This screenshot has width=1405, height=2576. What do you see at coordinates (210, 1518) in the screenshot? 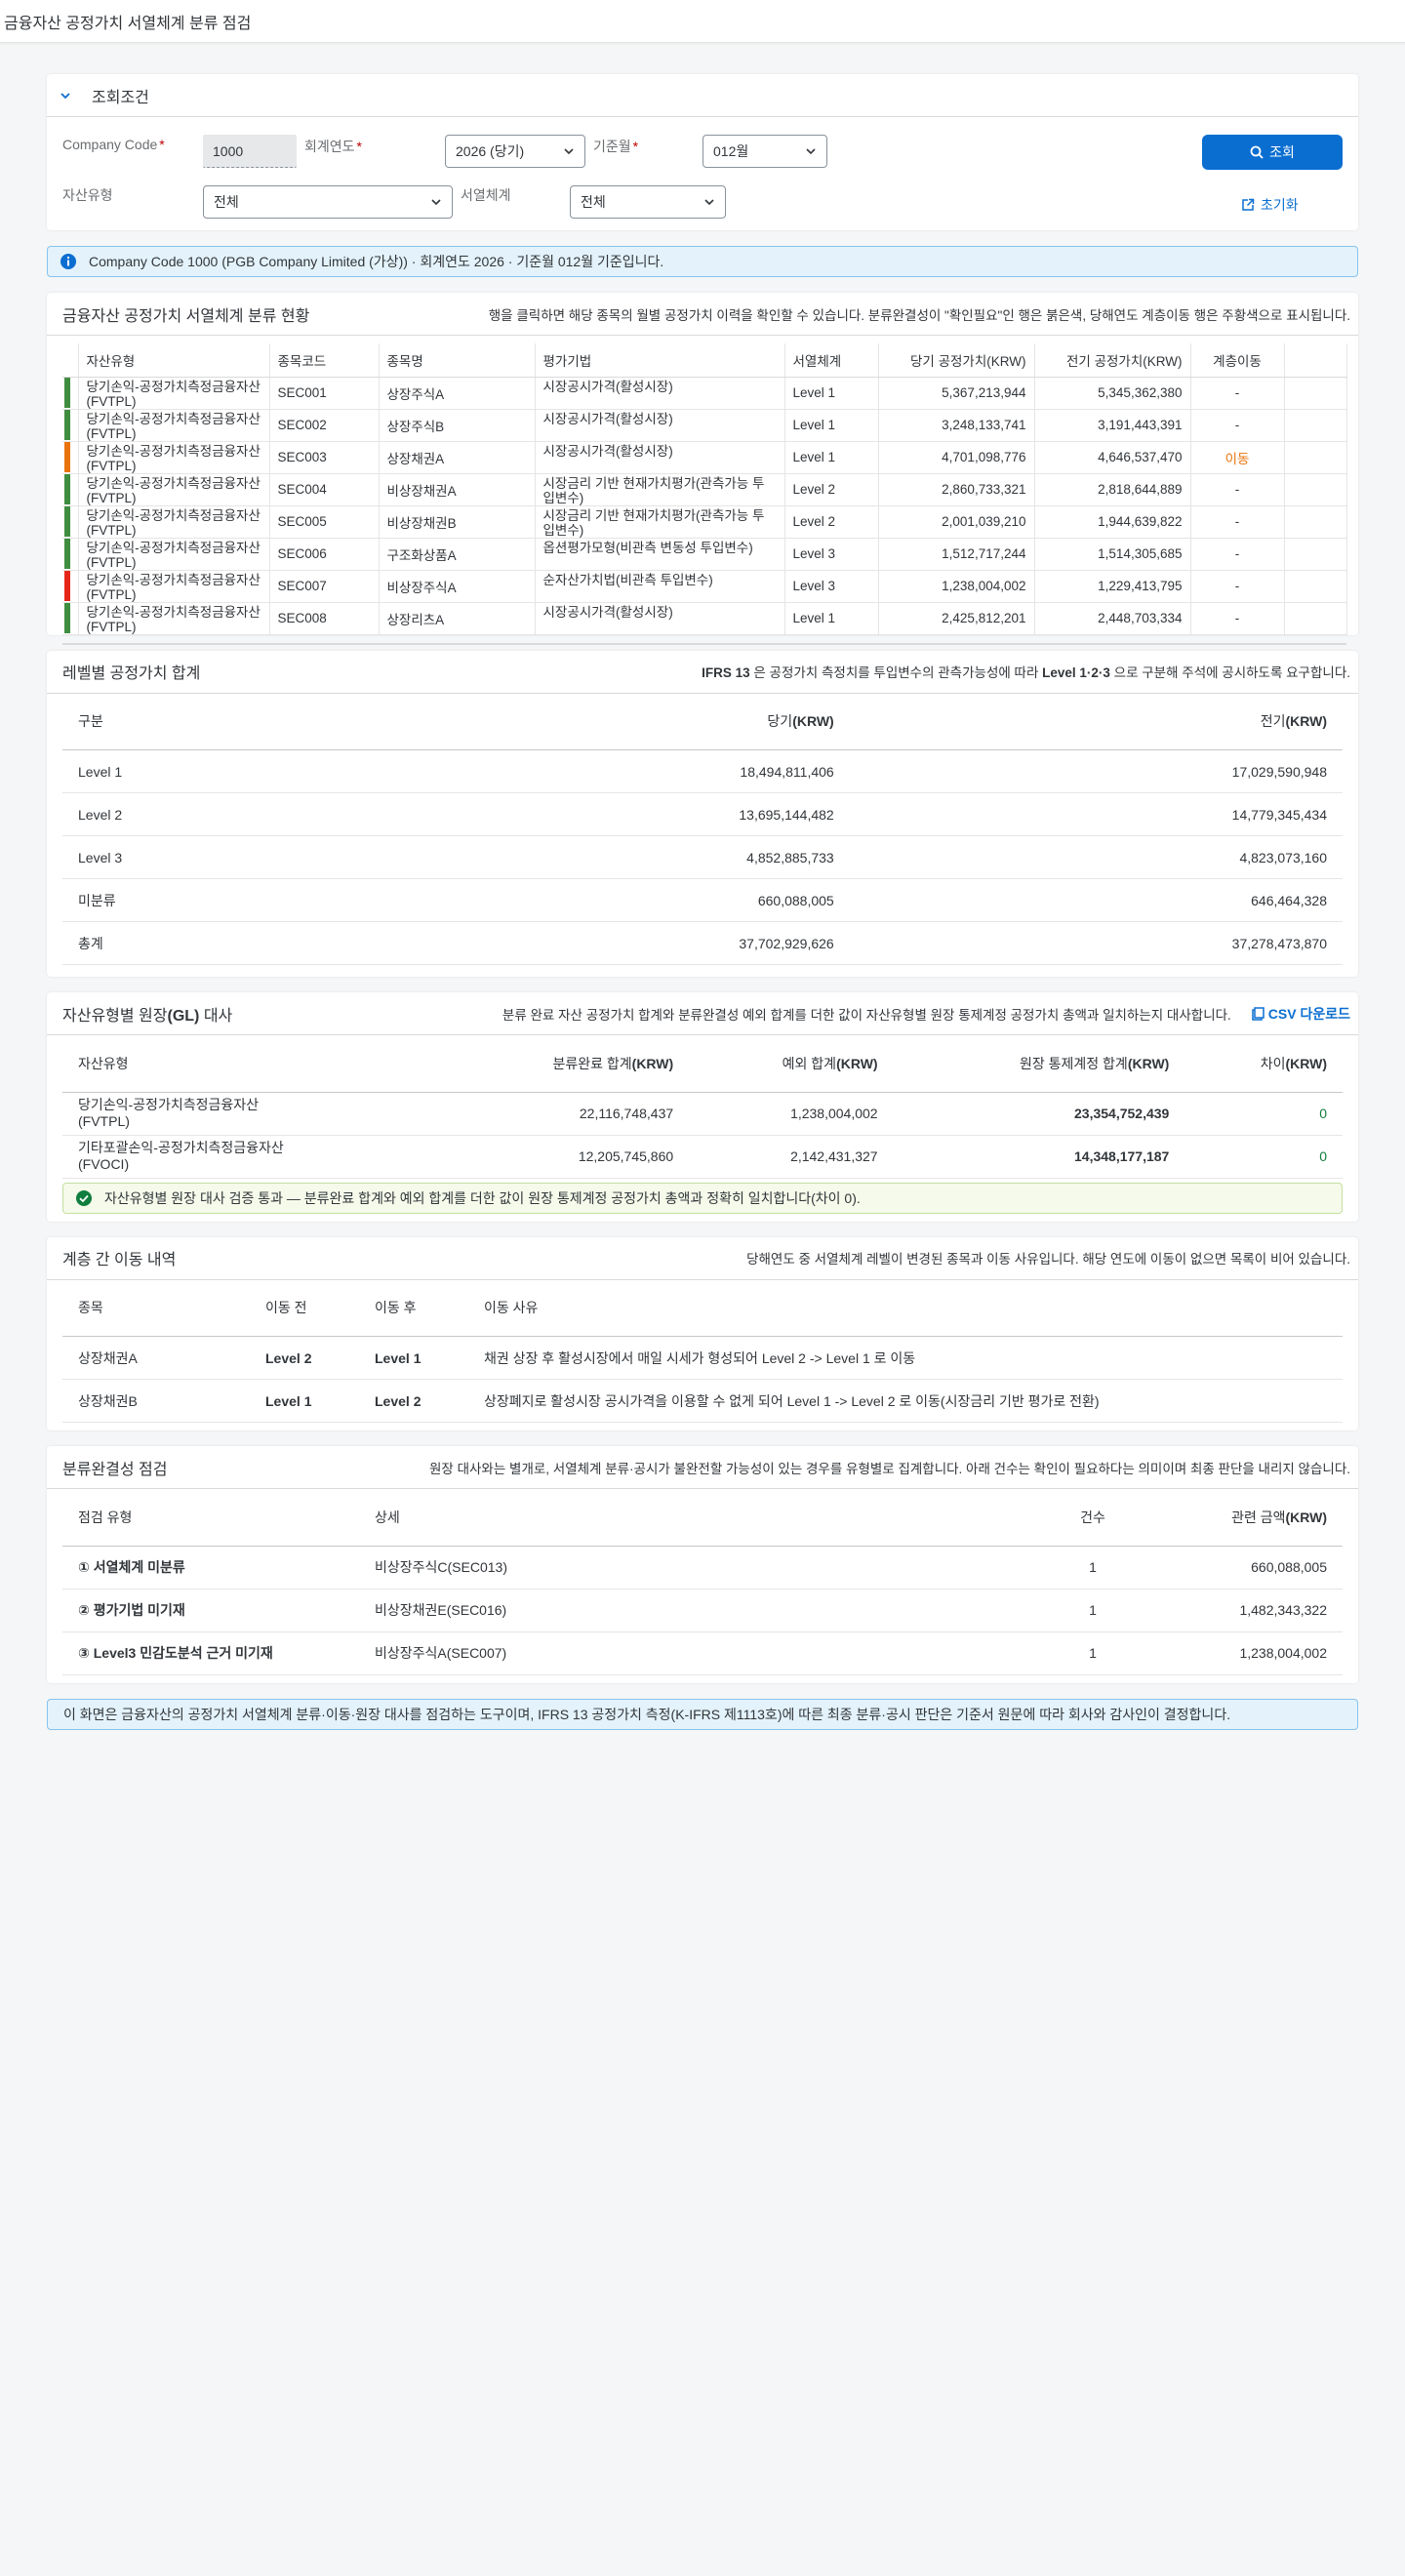
I see `col-header: 점검 유형` at bounding box center [210, 1518].